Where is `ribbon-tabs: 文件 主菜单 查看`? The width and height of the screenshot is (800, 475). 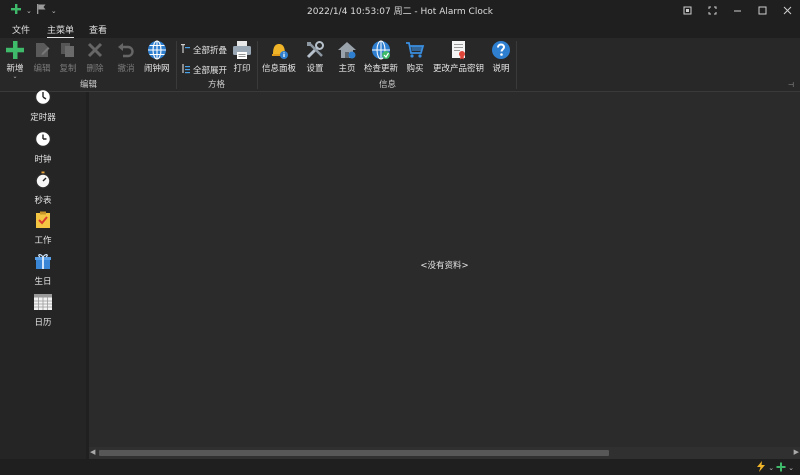 ribbon-tabs: 文件 主菜单 查看 is located at coordinates (400, 30).